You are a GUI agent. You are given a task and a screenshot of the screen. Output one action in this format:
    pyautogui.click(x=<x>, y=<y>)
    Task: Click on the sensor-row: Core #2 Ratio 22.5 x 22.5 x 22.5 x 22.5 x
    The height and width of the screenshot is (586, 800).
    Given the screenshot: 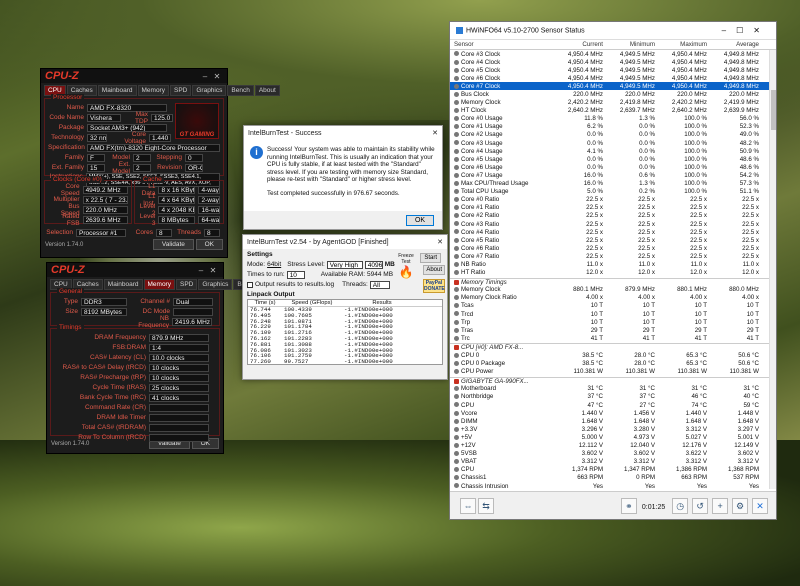 What is the action you would take?
    pyautogui.click(x=613, y=216)
    